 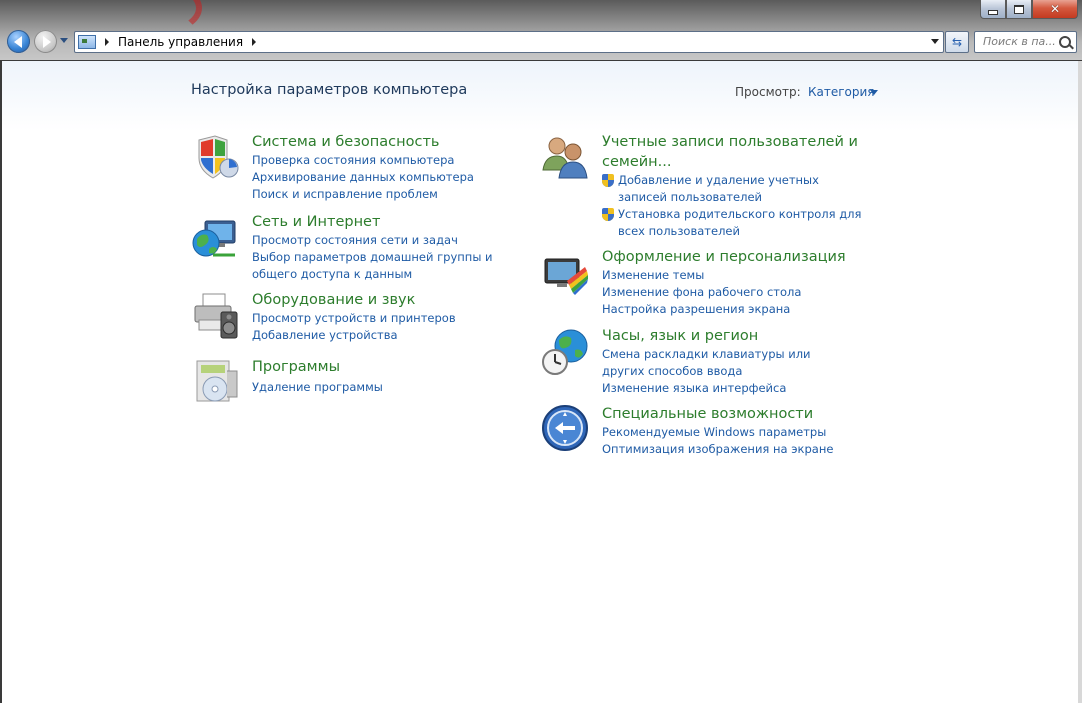 What do you see at coordinates (215, 316) in the screenshot?
I see `printer-speaker-icon` at bounding box center [215, 316].